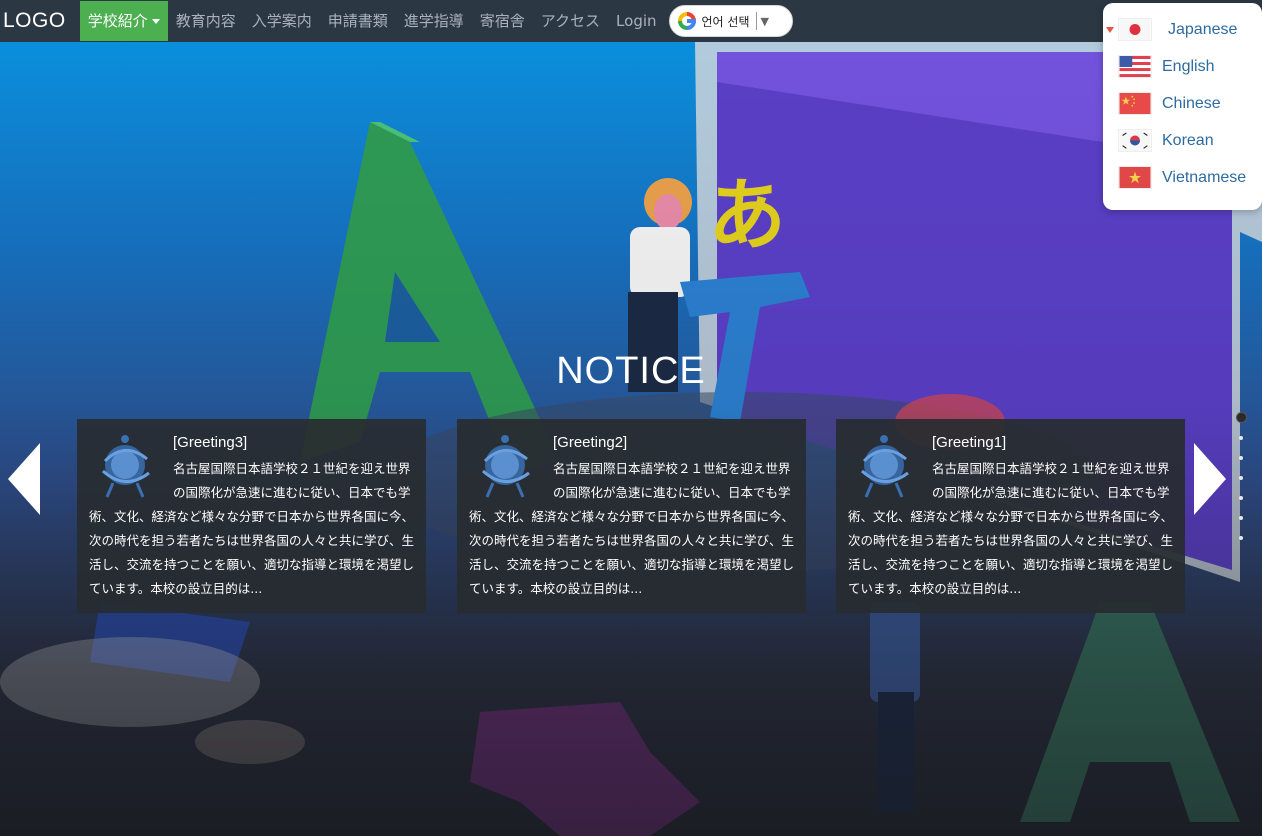  Describe the element at coordinates (1188, 140) in the screenshot. I see `language-label: Korean` at that location.